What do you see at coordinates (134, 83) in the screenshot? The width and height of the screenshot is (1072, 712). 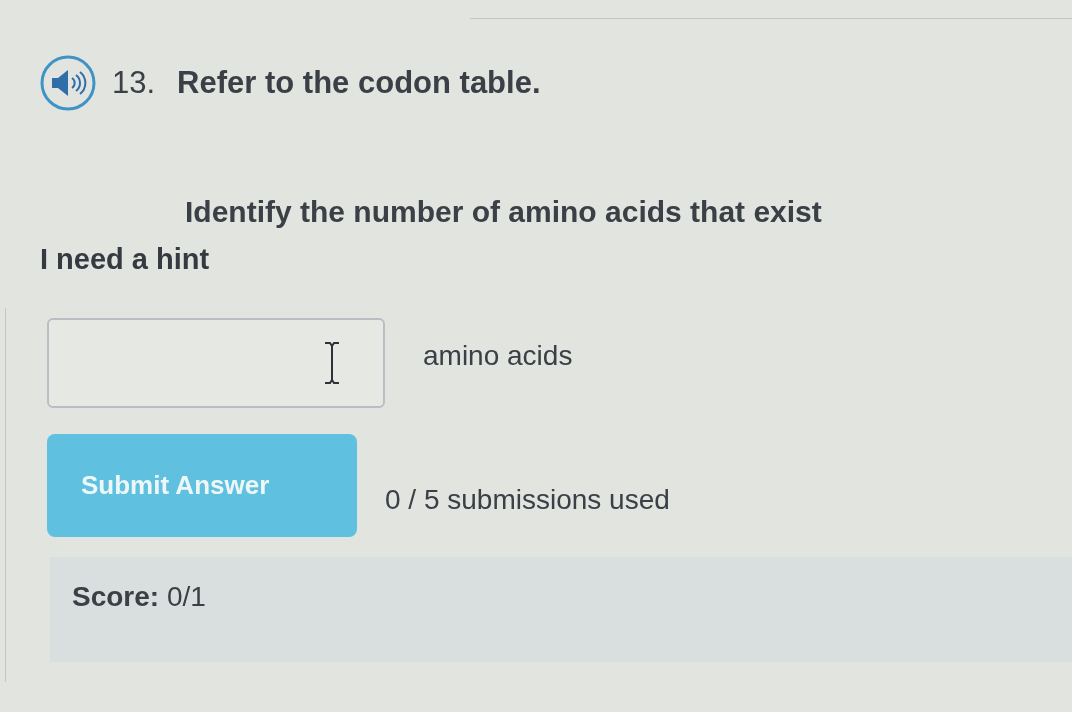 I see `question-number: 13.` at bounding box center [134, 83].